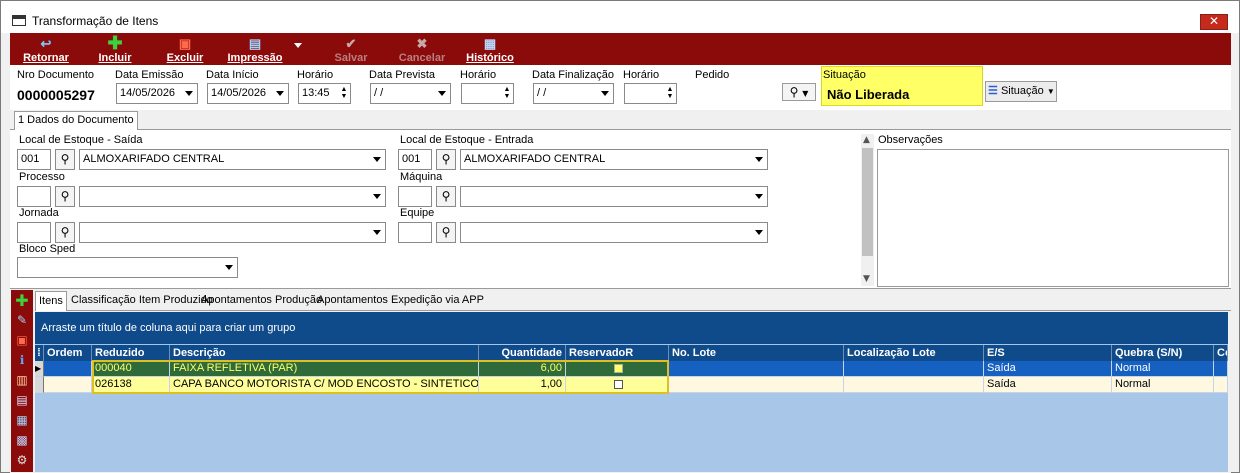 The height and width of the screenshot is (473, 1240). Describe the element at coordinates (232, 196) in the screenshot. I see `processo-name-field` at that location.